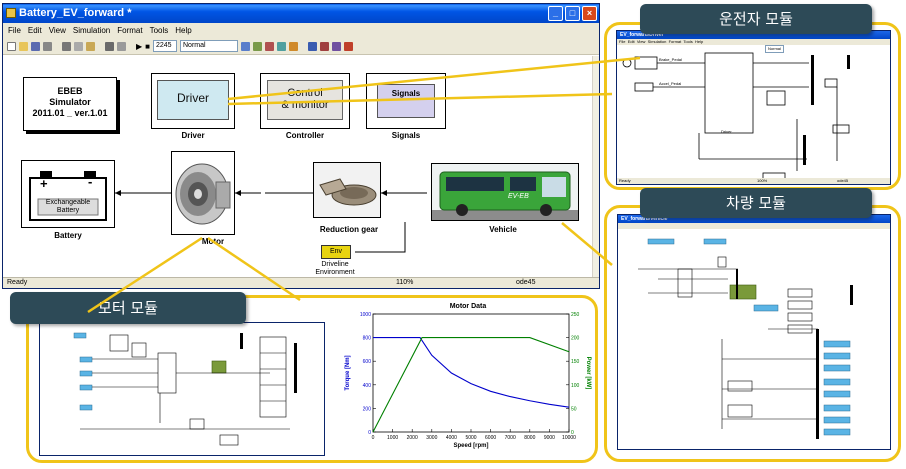 This screenshot has width=906, height=469. I want to click on controller-inner-line-1: Control, so click(305, 93).